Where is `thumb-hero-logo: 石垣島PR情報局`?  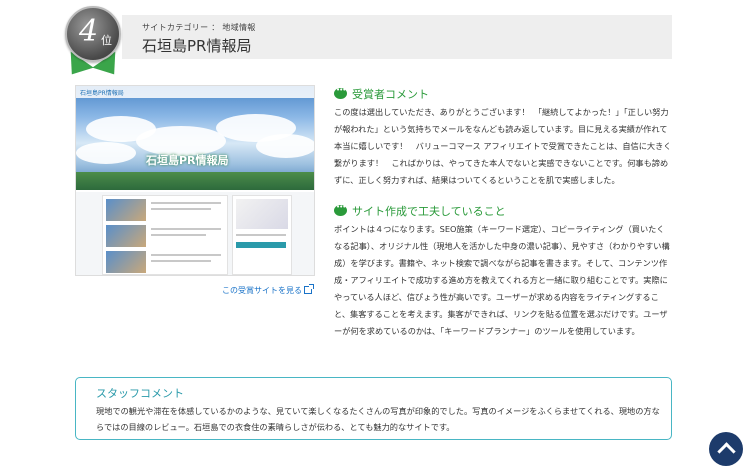
thumb-hero-logo: 石垣島PR情報局 is located at coordinates (187, 160).